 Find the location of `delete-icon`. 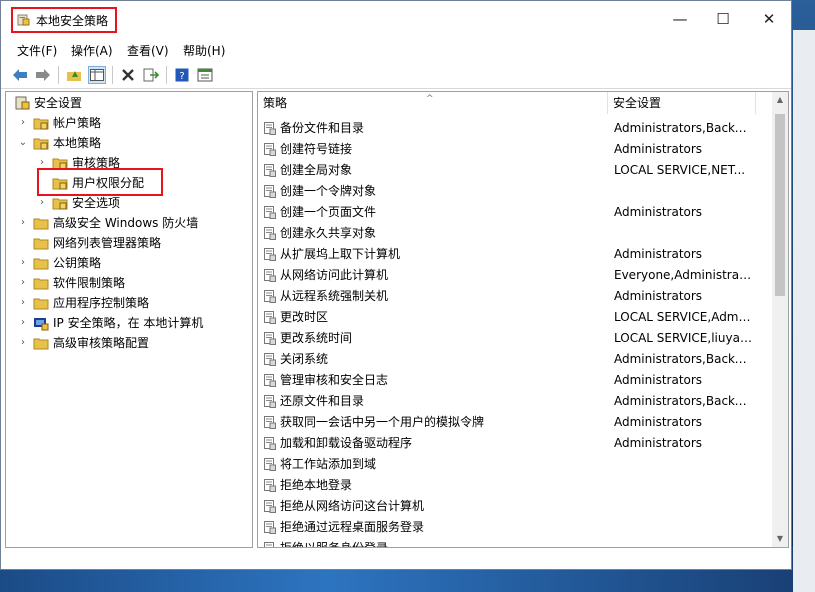

delete-icon is located at coordinates (128, 75).